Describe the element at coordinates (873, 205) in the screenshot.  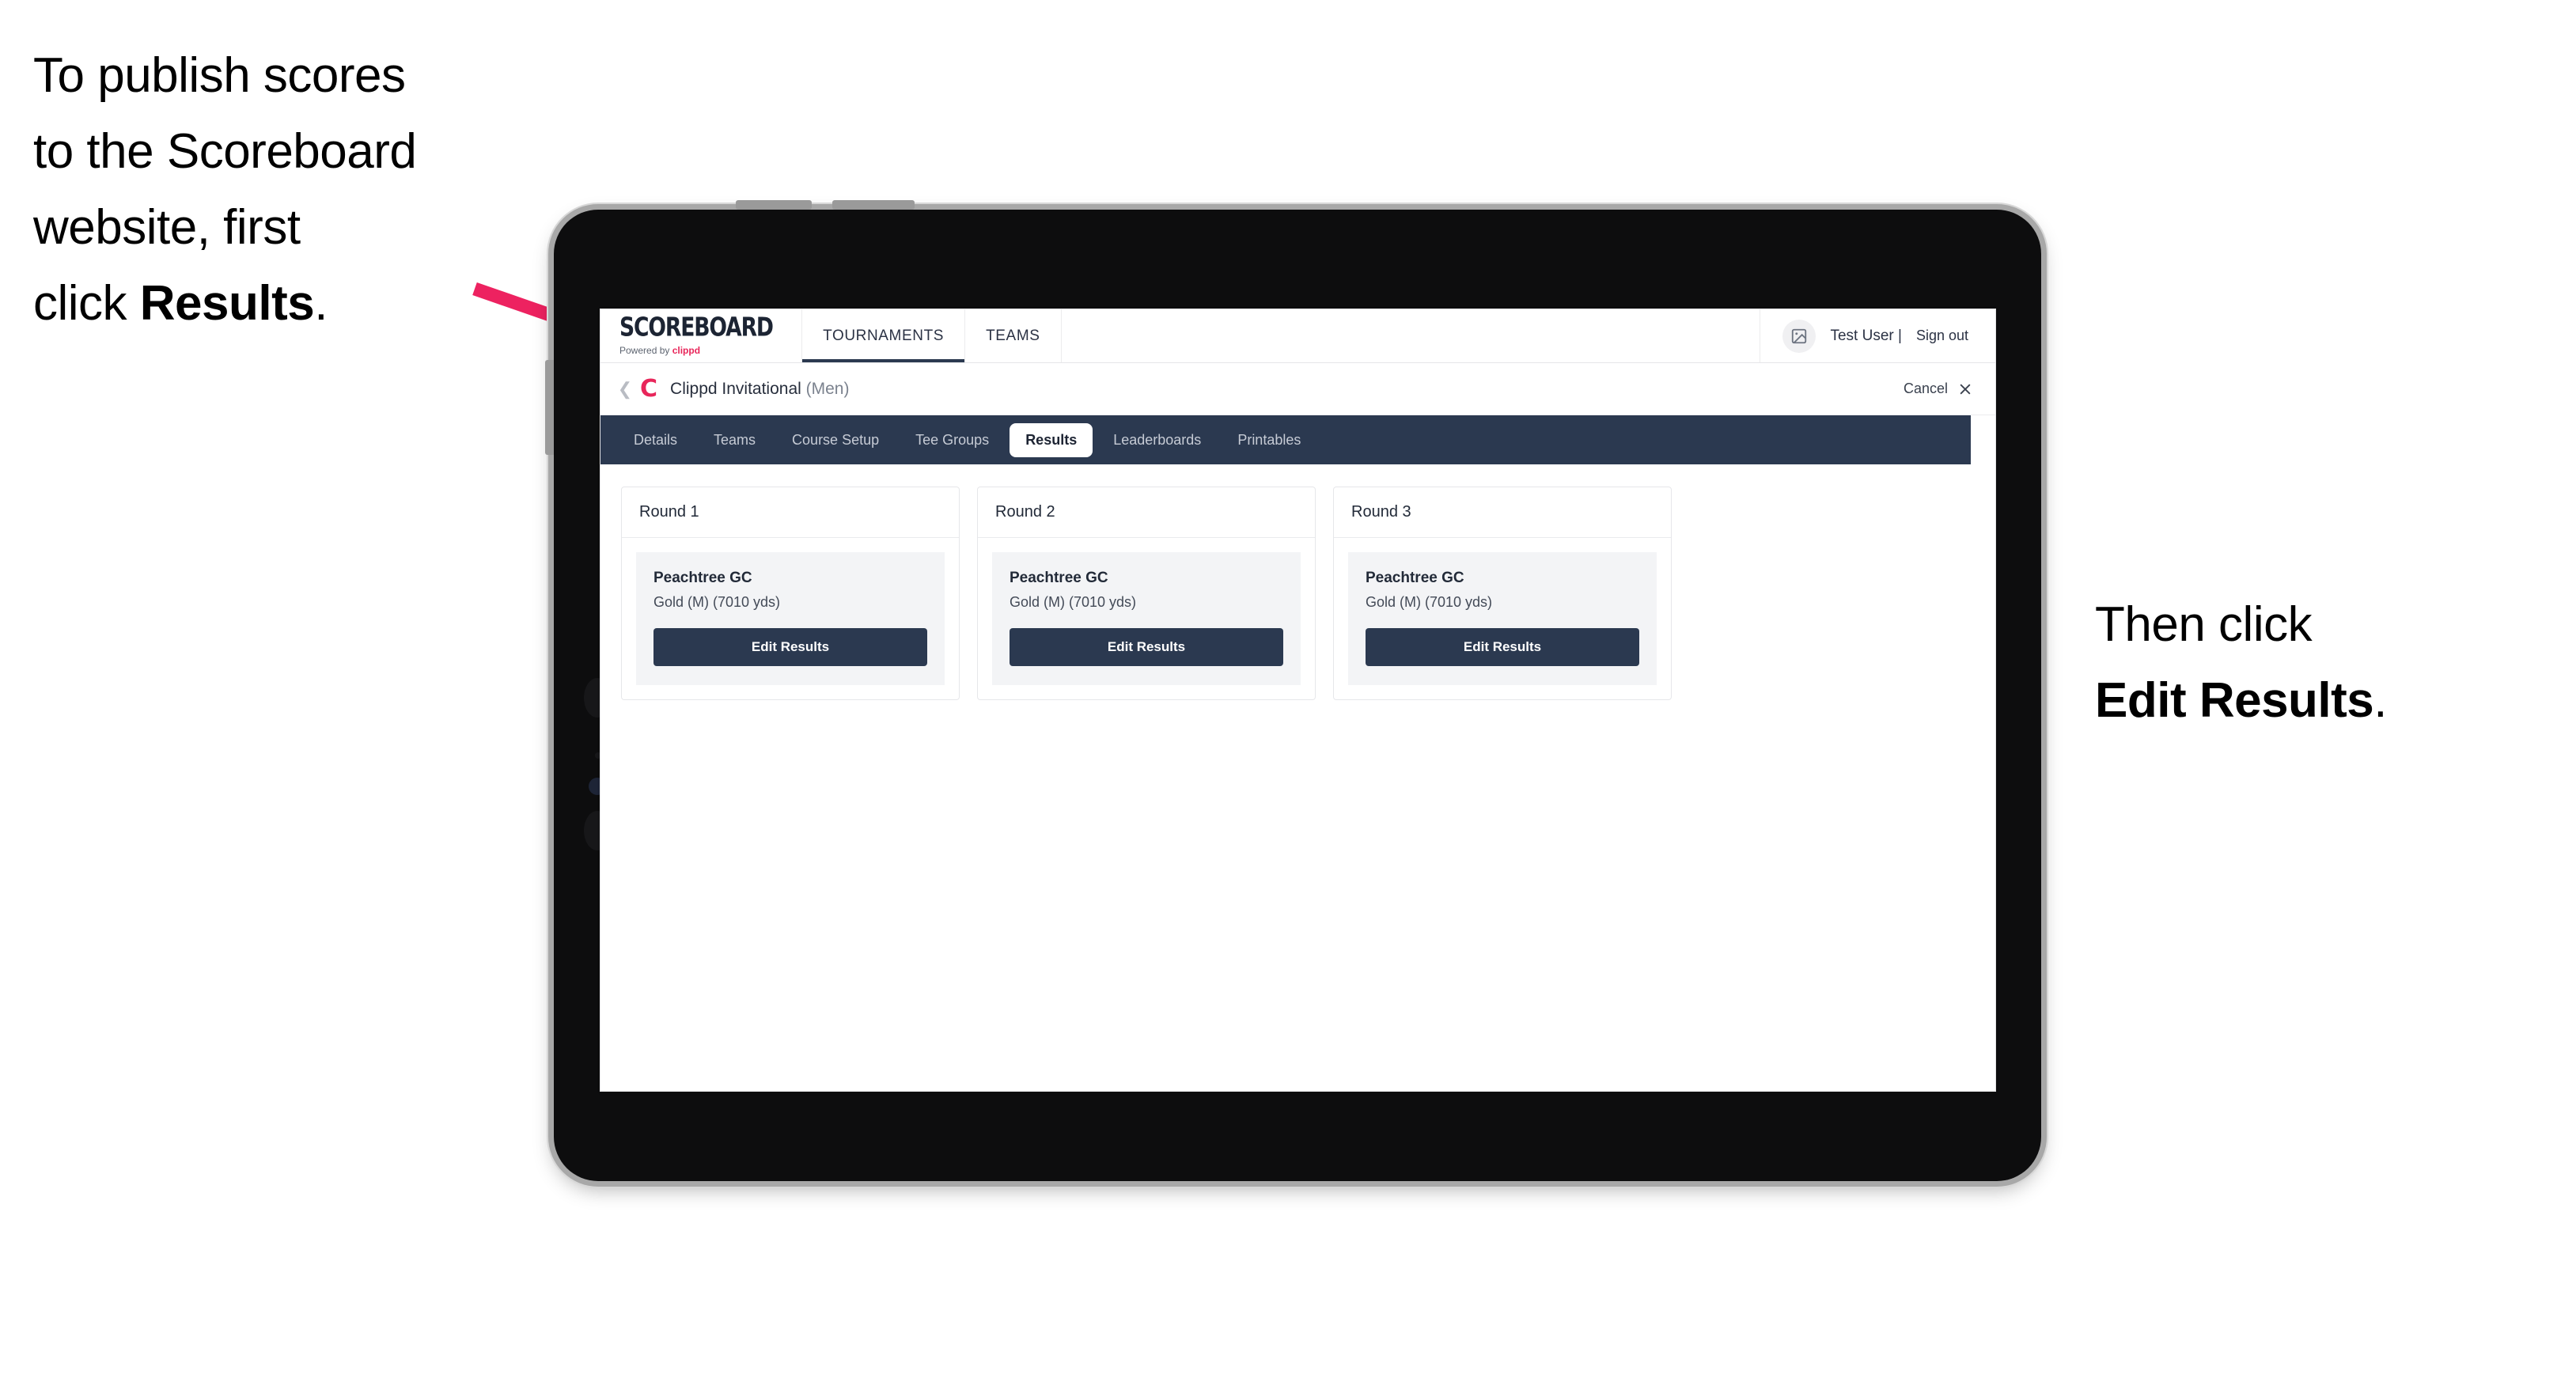
I see `tablet-volume-button` at that location.